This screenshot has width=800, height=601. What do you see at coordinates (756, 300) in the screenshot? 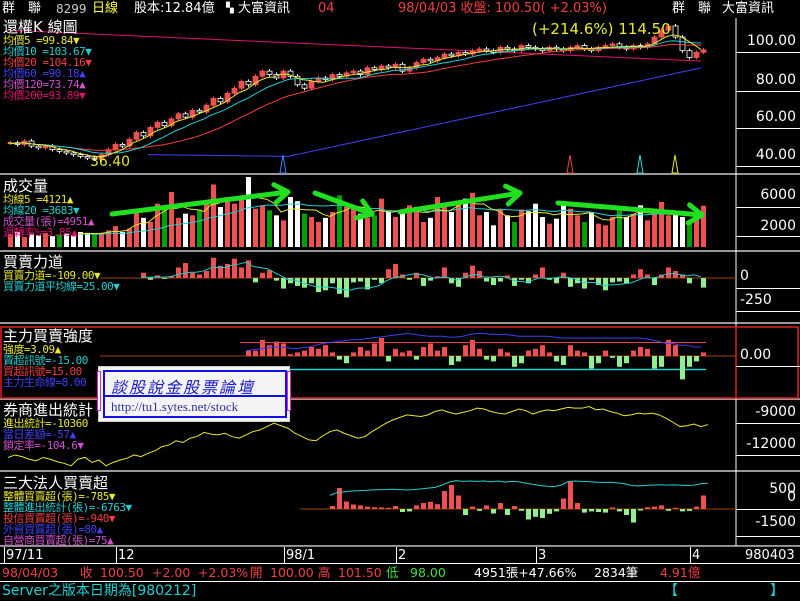
I see `axis-label: -250` at bounding box center [756, 300].